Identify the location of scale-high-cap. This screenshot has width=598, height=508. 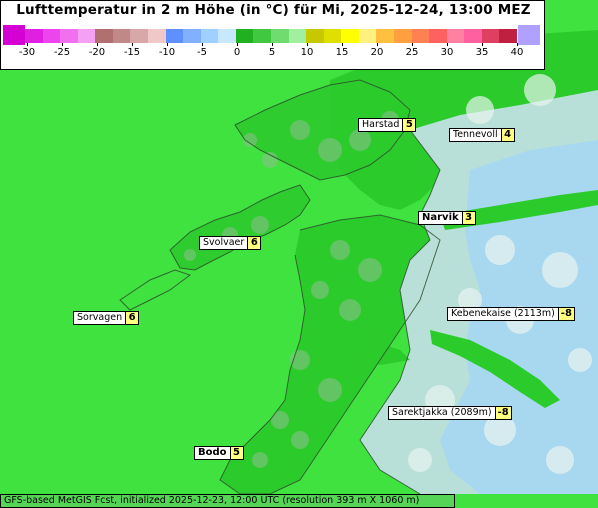
(529, 35).